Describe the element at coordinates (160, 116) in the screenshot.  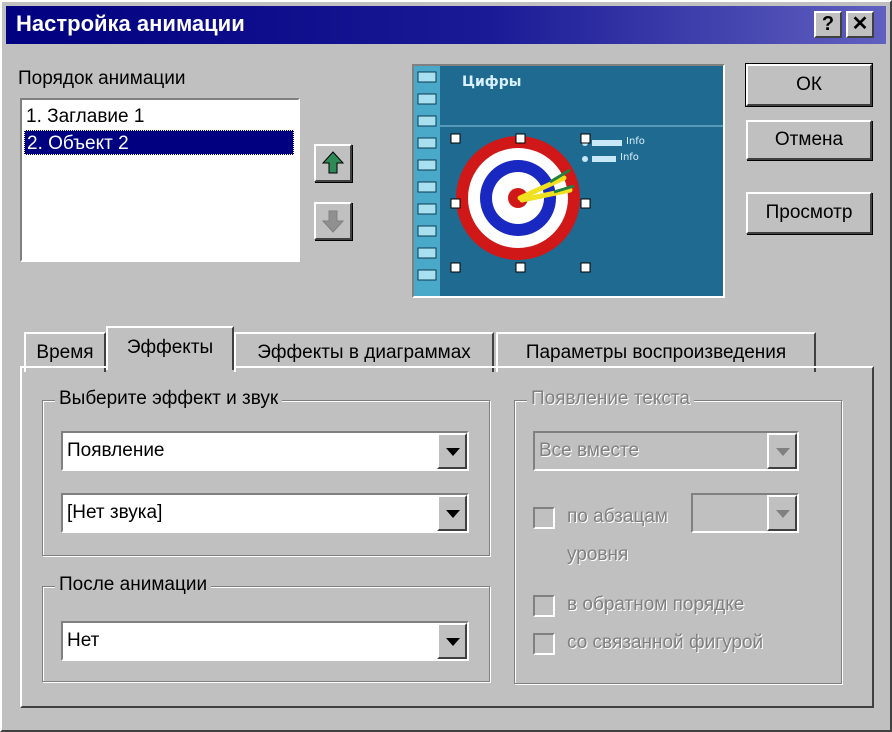
I see `list-item: 1. Заглавие 1` at that location.